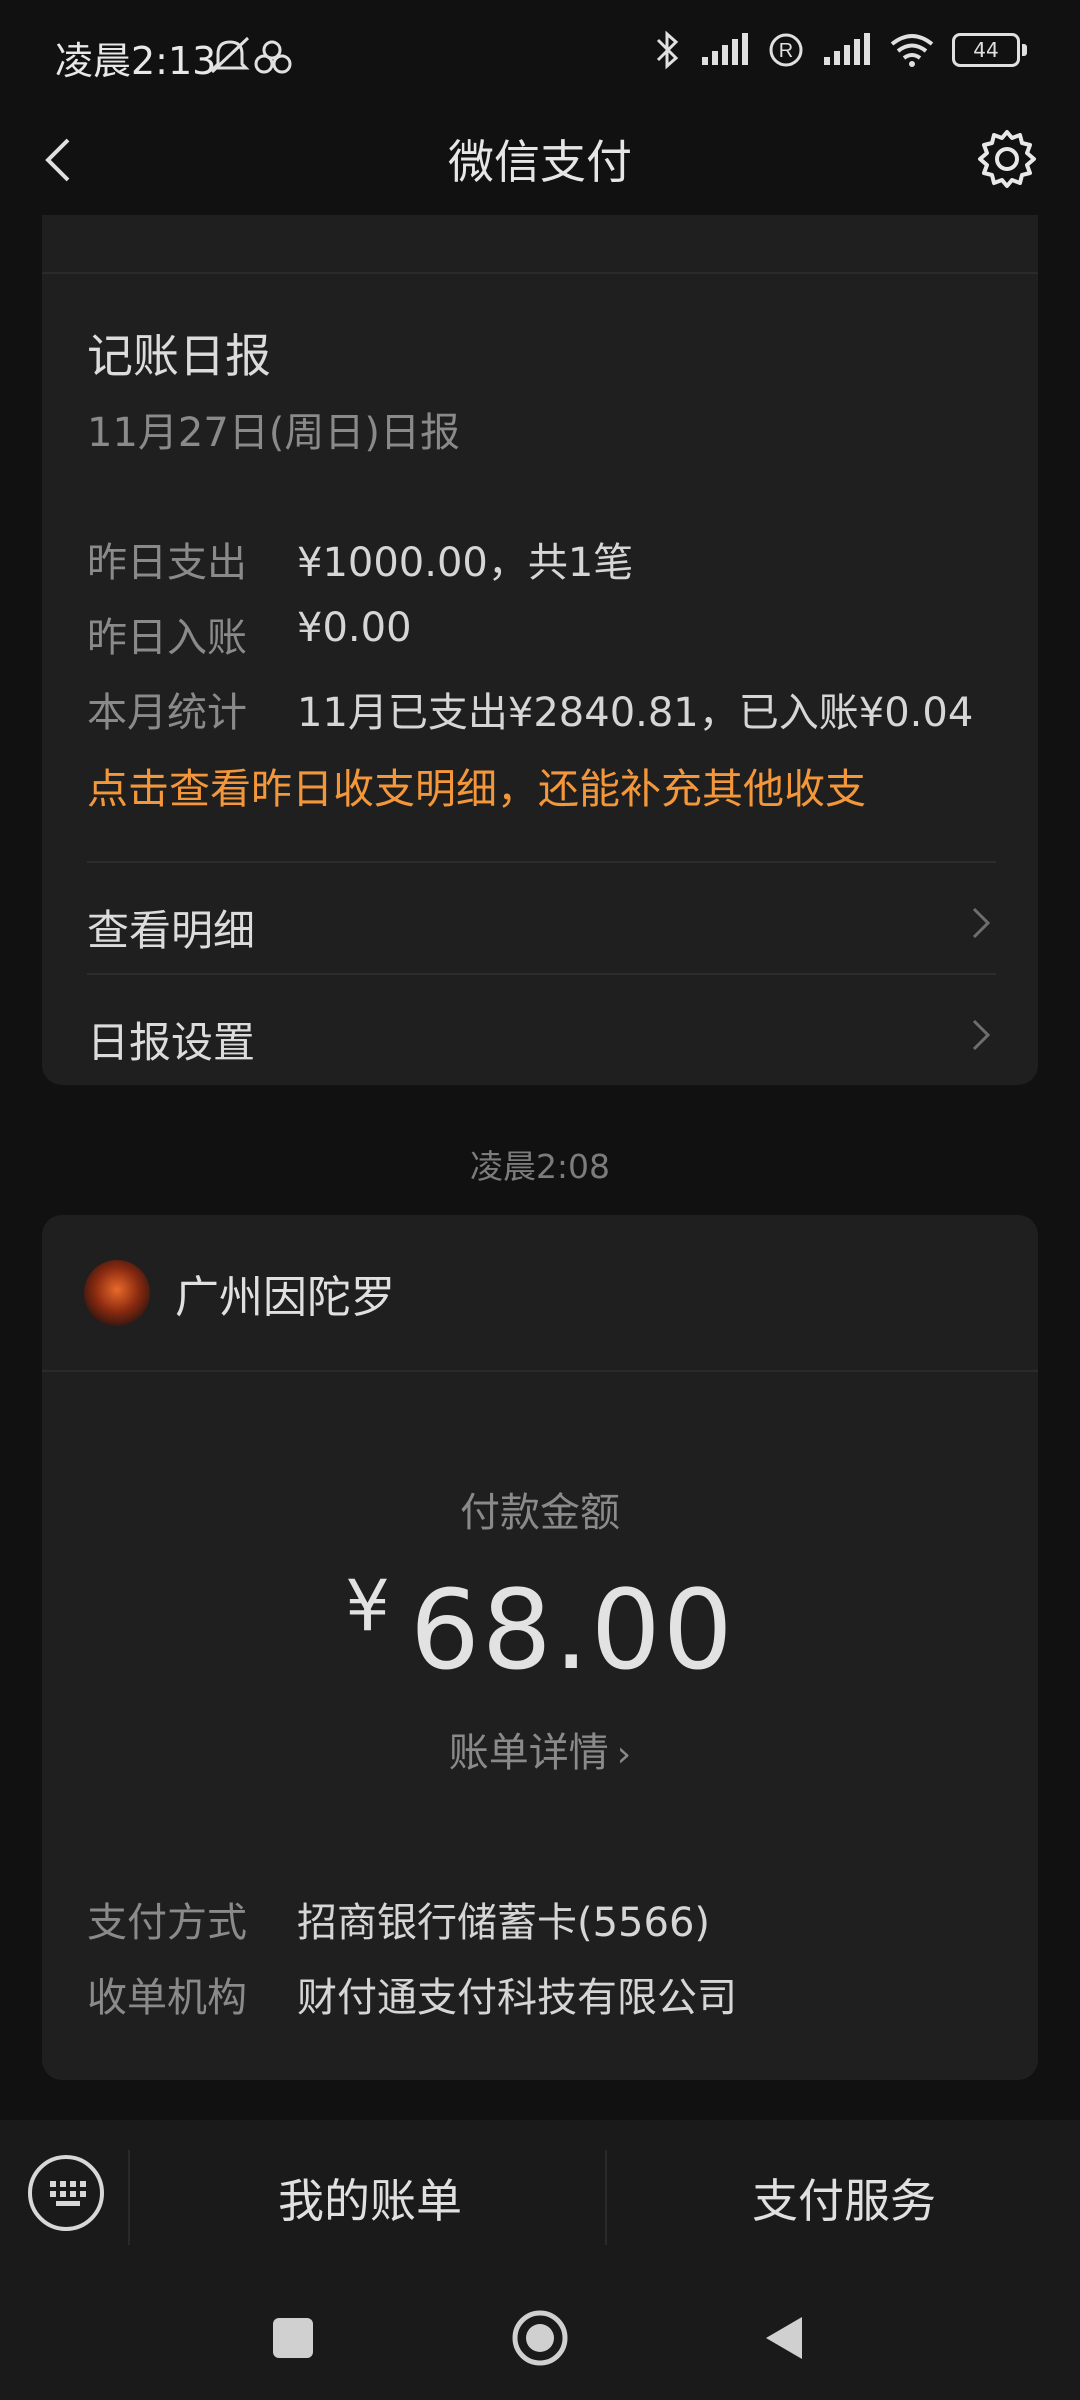 The width and height of the screenshot is (1080, 2400). I want to click on detail-label: 支付方式, so click(167, 1923).